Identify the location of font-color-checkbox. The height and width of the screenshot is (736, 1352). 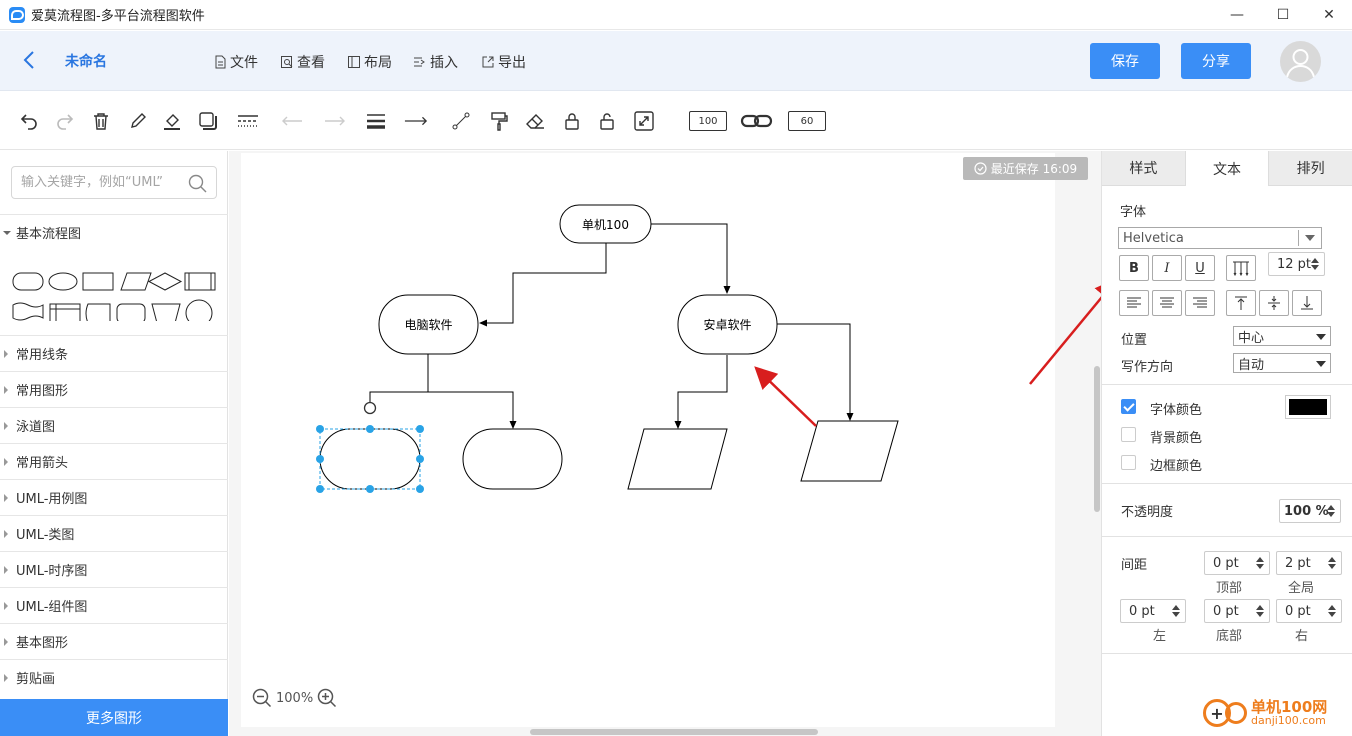
(1128, 406).